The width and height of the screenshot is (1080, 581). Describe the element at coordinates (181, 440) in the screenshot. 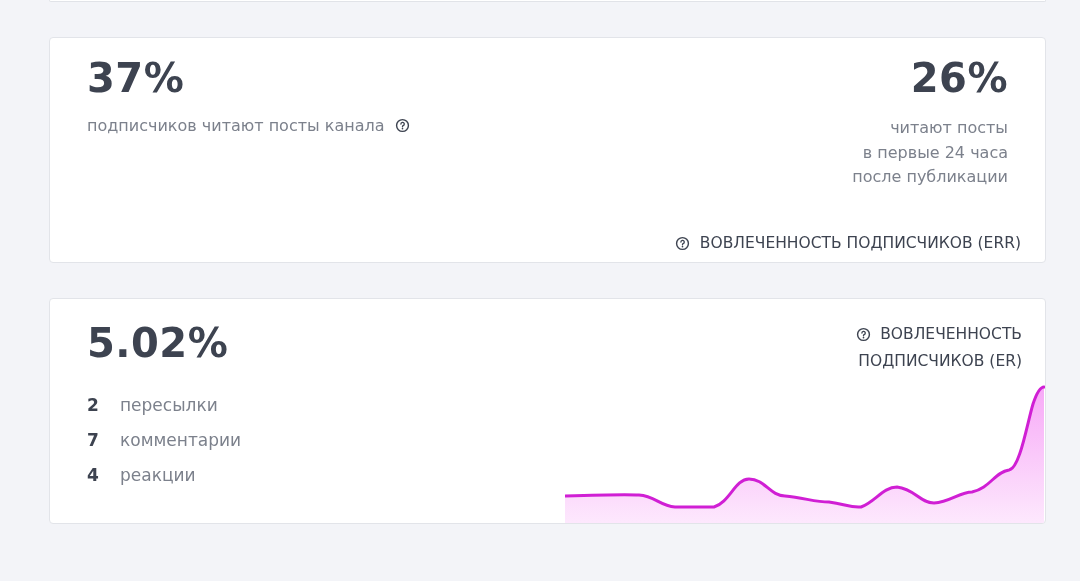

I see `stat-label: комментарии` at that location.